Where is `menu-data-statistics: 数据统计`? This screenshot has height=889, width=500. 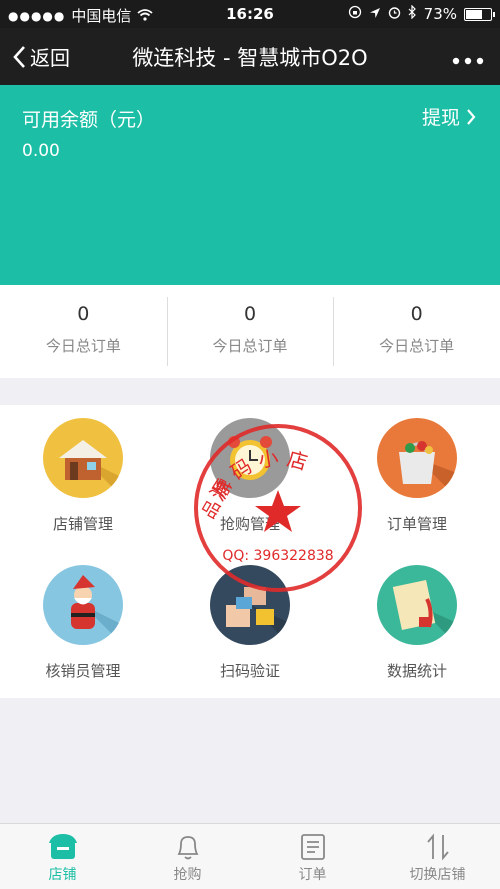
menu-data-statistics: 数据统计 is located at coordinates (417, 623).